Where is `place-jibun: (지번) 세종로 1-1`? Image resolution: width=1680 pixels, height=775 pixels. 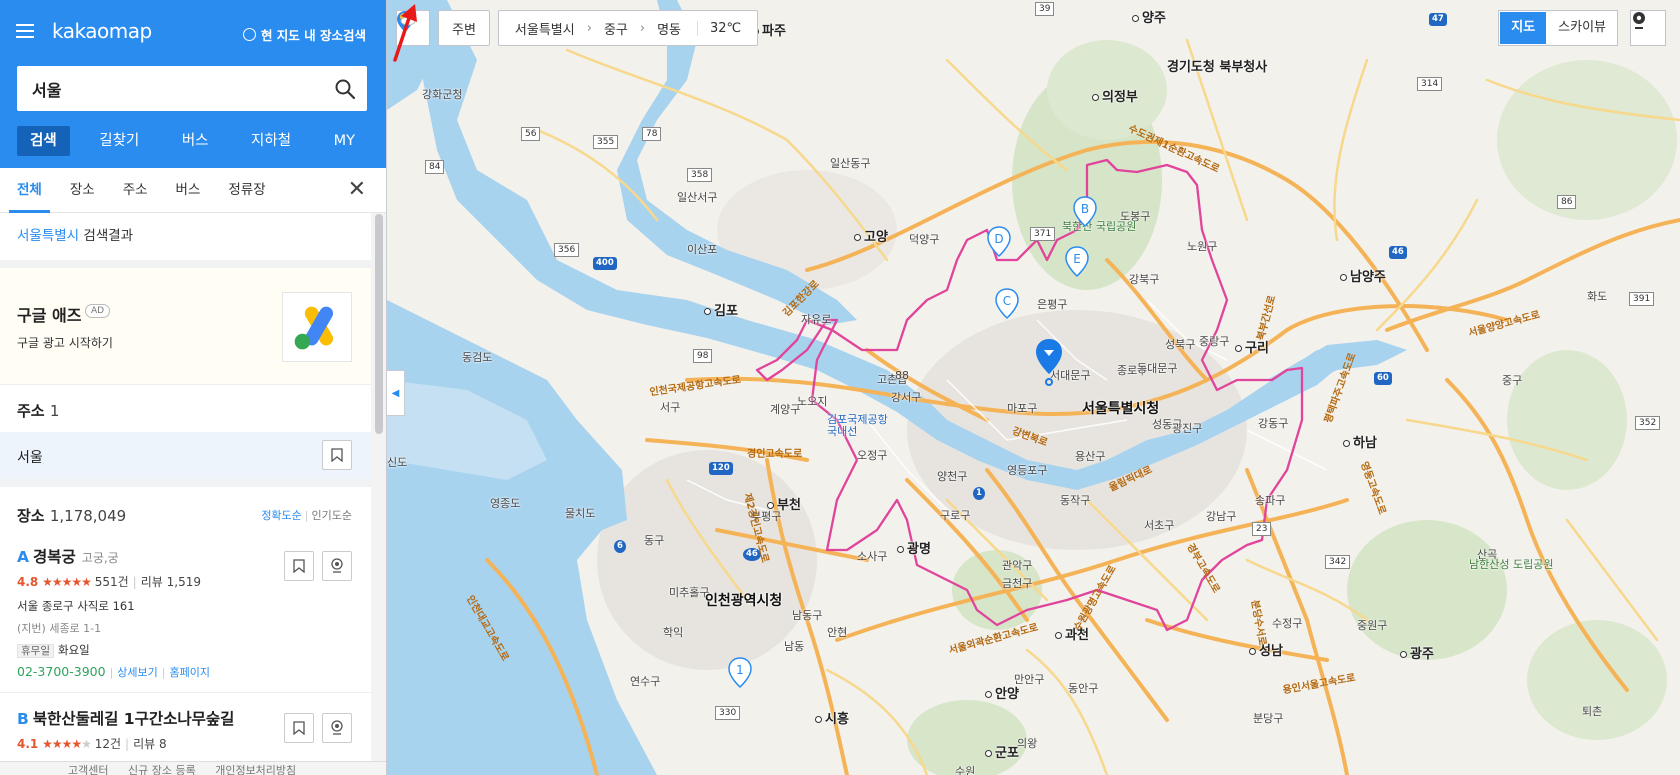
place-jibun: (지번) 세종로 1-1 is located at coordinates (59, 628).